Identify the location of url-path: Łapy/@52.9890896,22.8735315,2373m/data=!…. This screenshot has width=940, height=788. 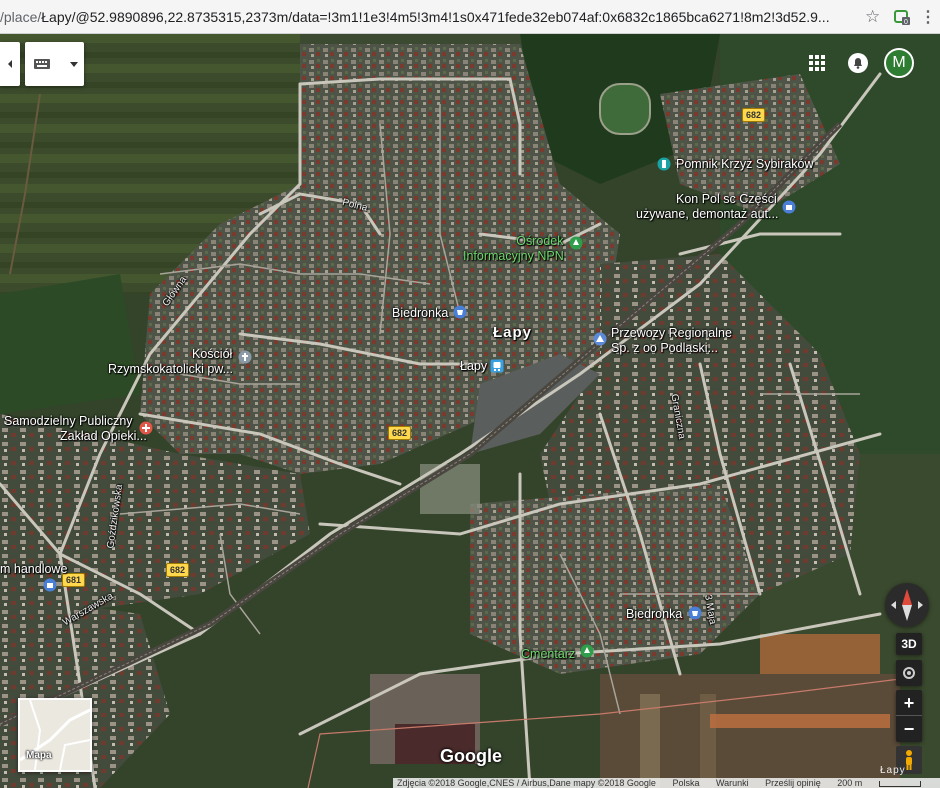
(435, 17).